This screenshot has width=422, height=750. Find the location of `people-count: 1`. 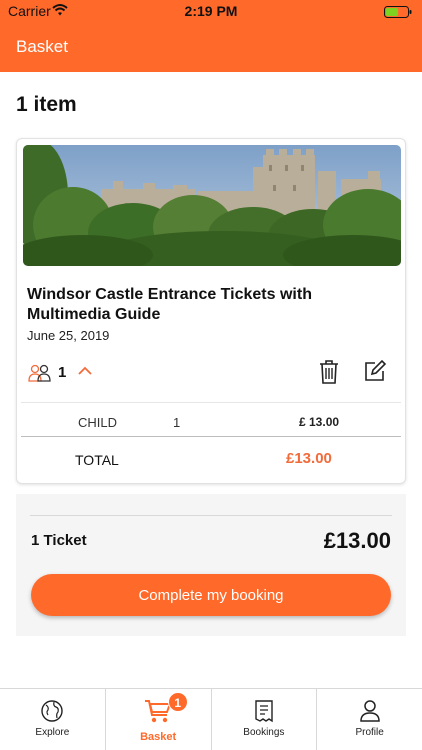

people-count: 1 is located at coordinates (62, 372).